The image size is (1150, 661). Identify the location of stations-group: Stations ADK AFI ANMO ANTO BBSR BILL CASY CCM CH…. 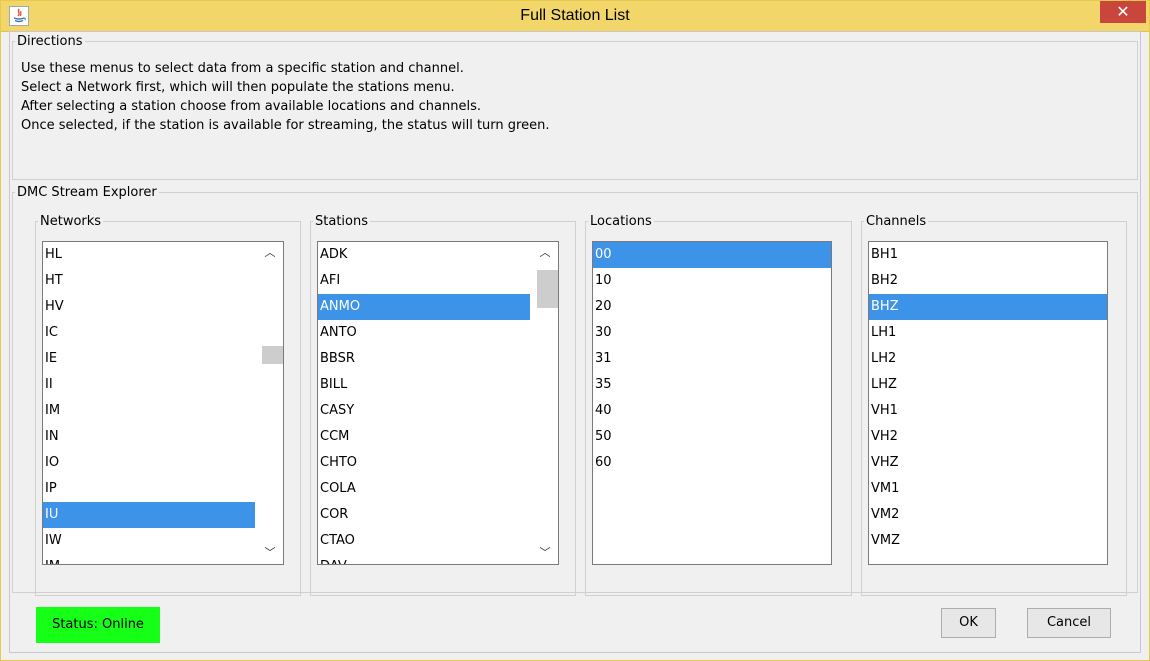
(443, 405).